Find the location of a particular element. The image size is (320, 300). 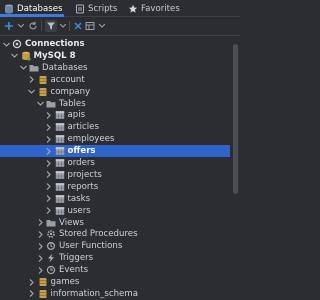

tree-row-articles: articles is located at coordinates (115, 127).